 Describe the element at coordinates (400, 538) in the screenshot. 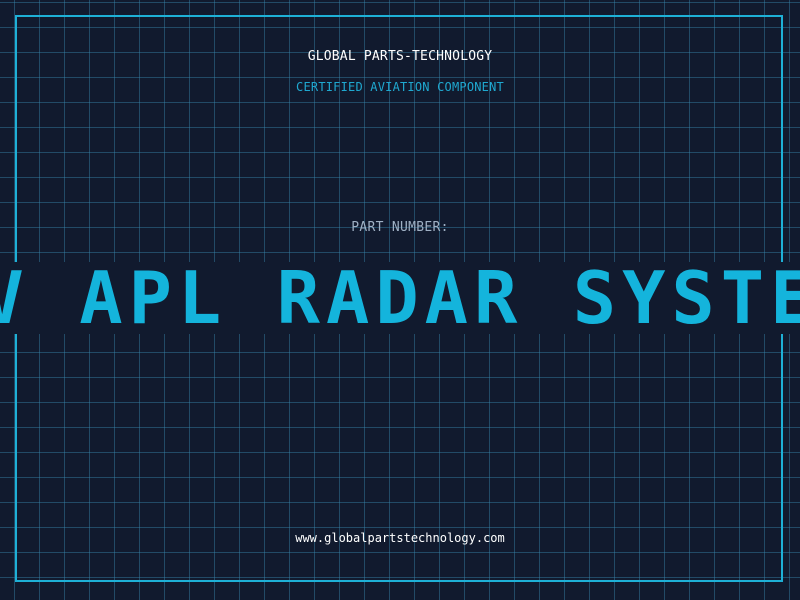

I see `website-url: www.globalpartstechnology.com` at that location.